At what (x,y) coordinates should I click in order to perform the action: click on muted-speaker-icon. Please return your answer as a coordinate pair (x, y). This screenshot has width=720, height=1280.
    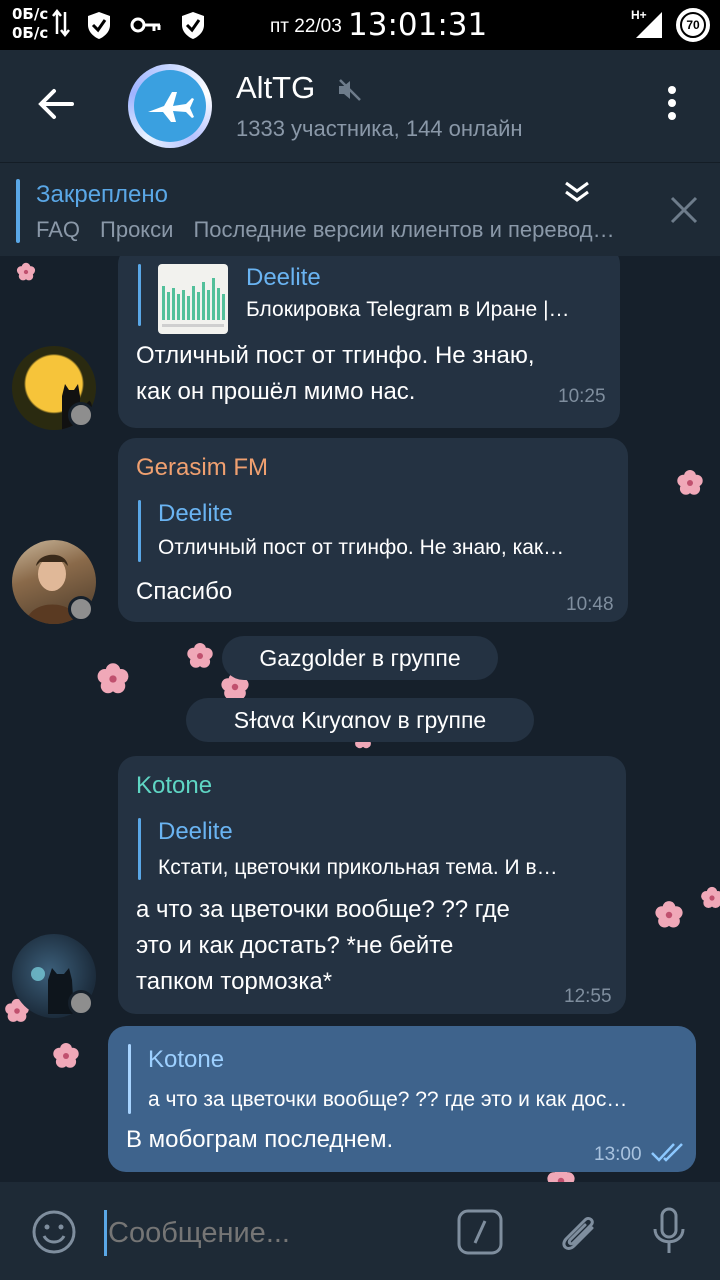
    Looking at the image, I should click on (350, 90).